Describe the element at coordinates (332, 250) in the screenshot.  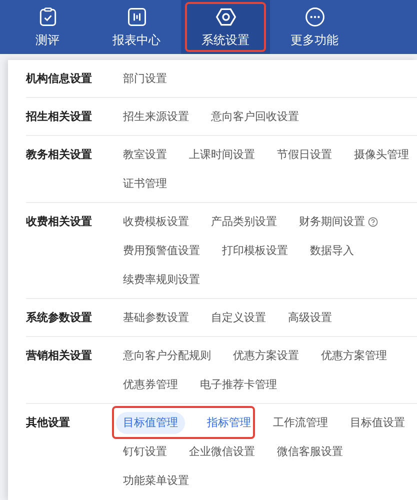
I see `settings-link: 数据导入` at that location.